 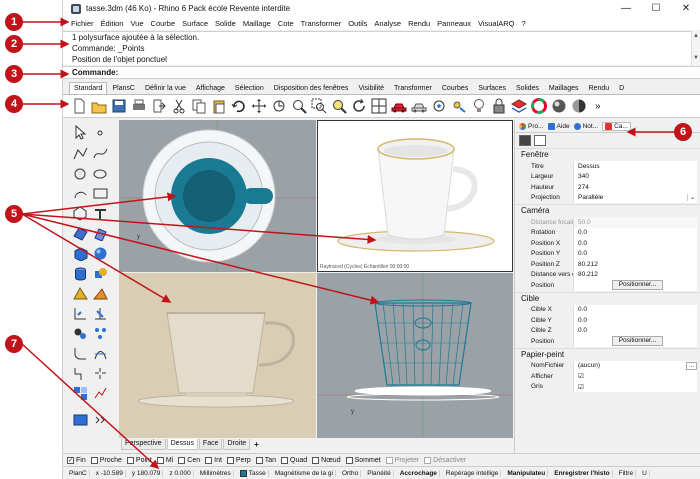 I want to click on mesh-icon, so click(x=80, y=293).